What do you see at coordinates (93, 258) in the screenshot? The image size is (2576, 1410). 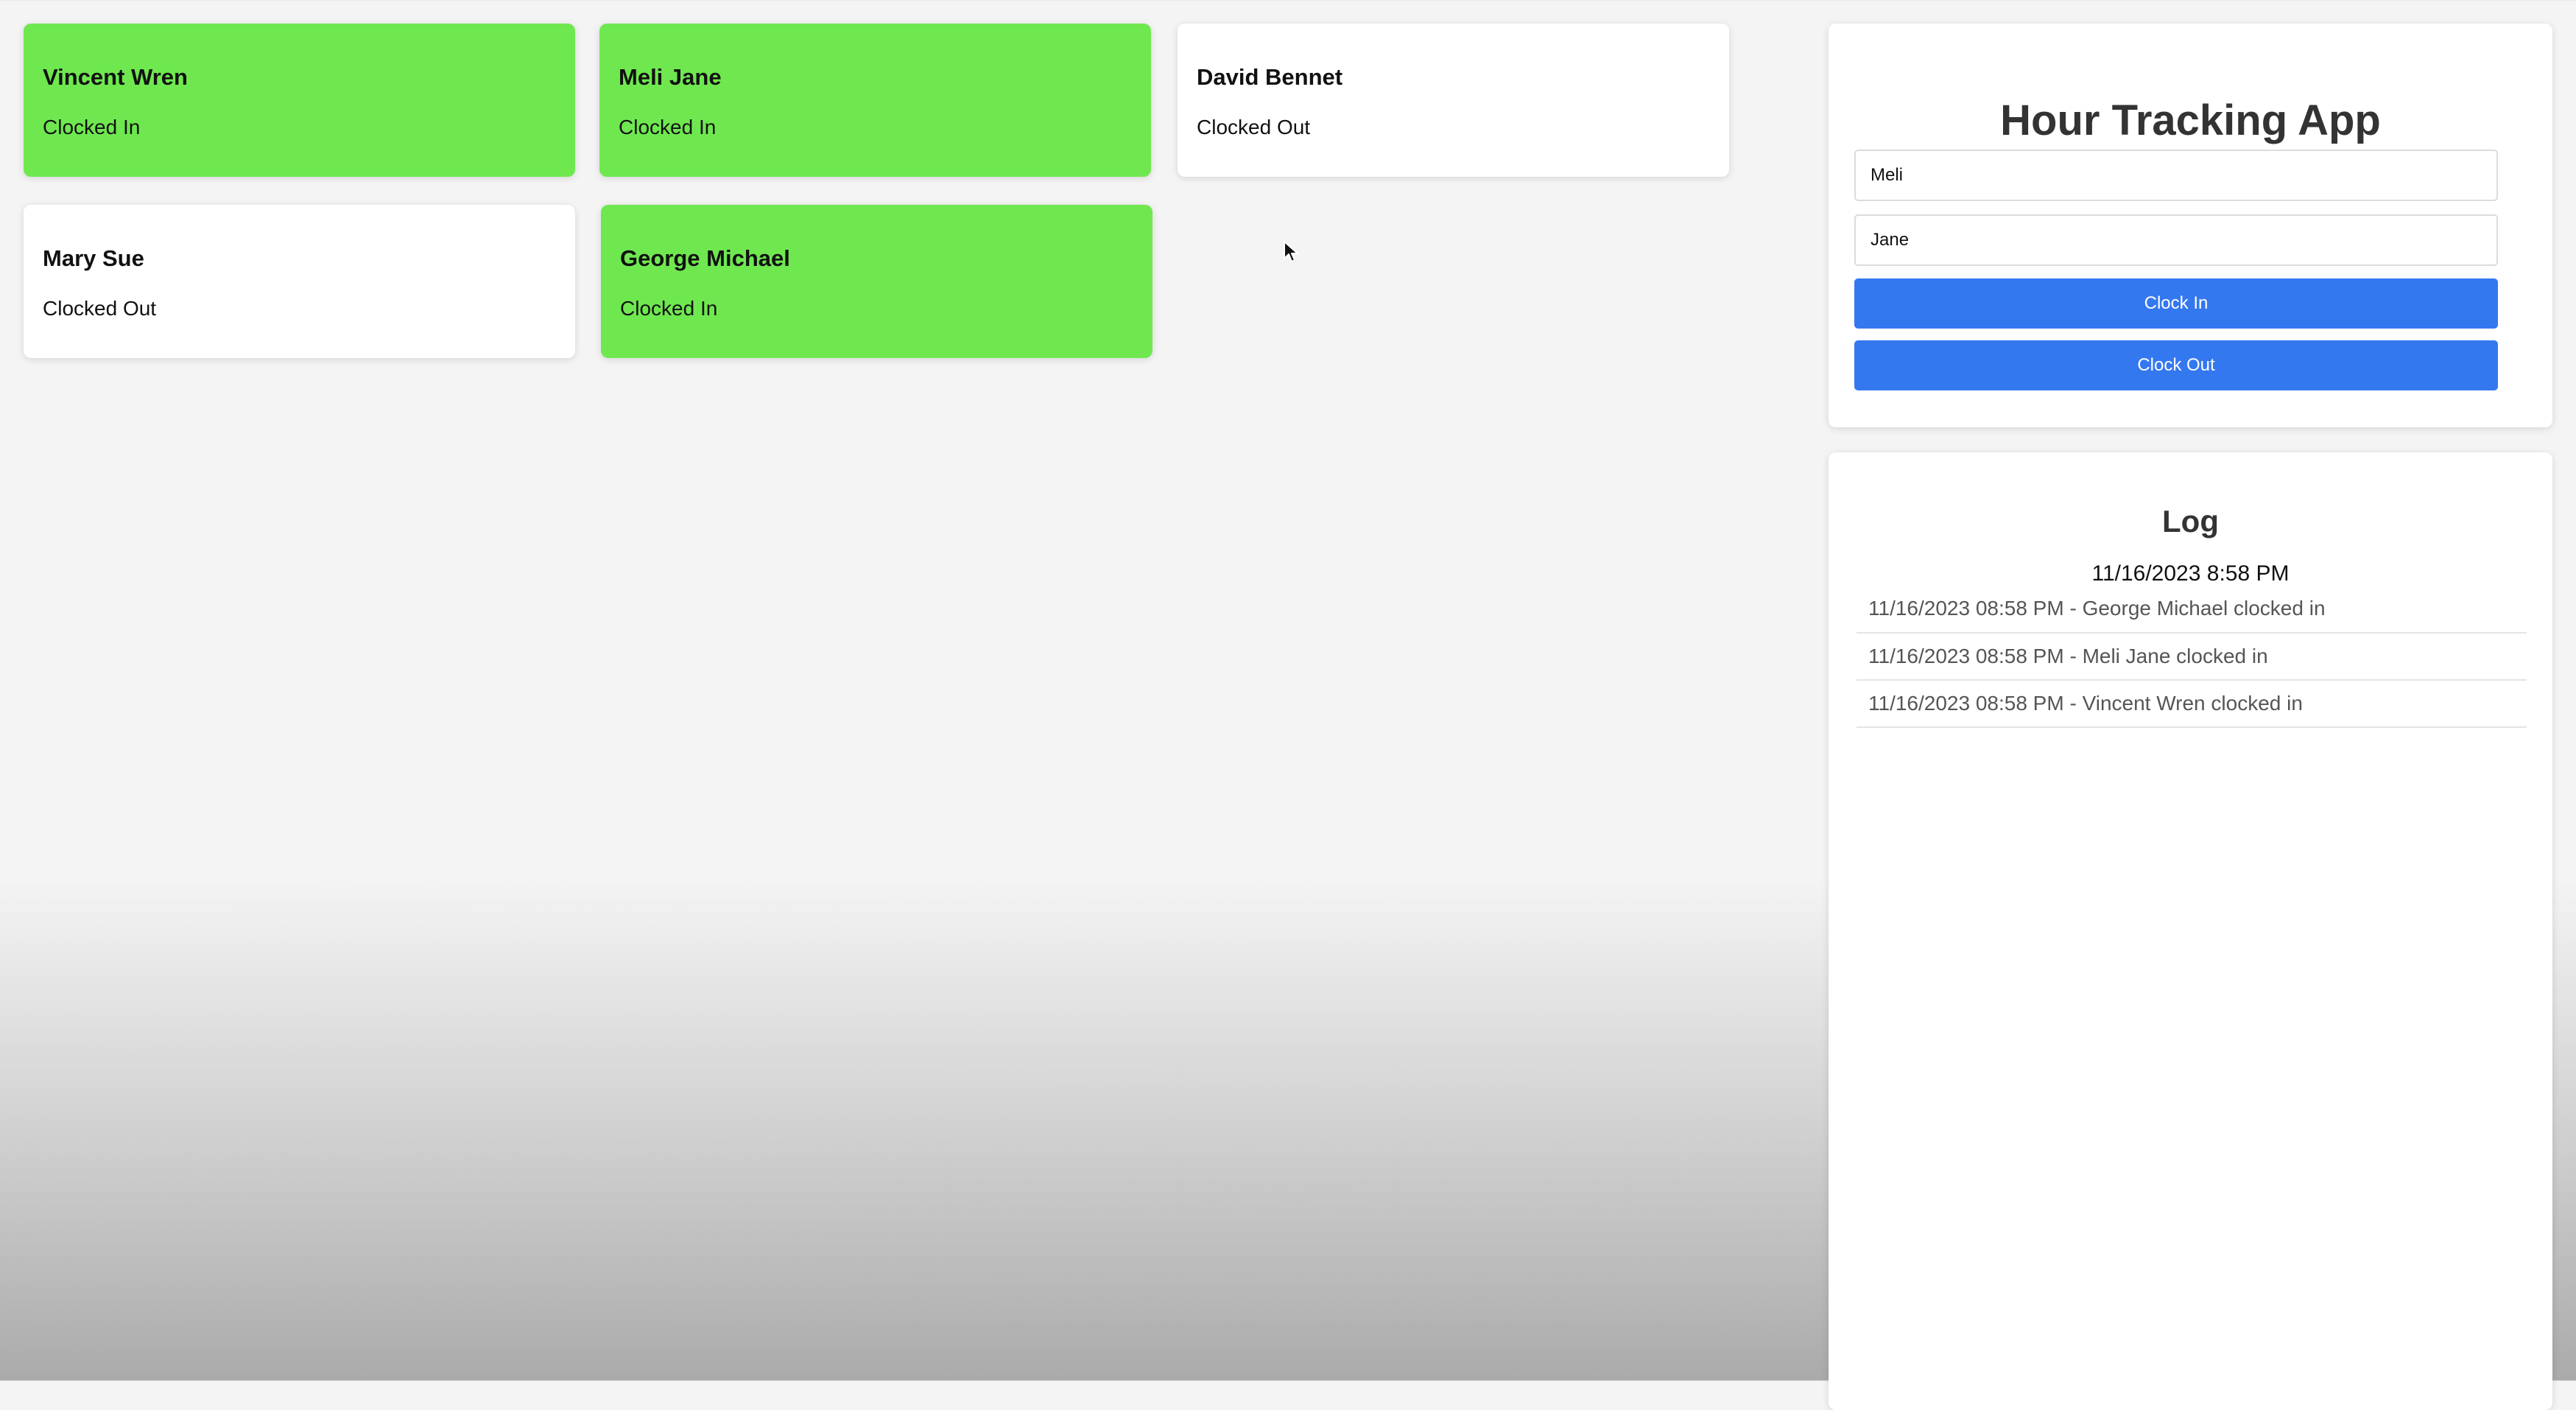 I see `employee-name: Mary Sue` at bounding box center [93, 258].